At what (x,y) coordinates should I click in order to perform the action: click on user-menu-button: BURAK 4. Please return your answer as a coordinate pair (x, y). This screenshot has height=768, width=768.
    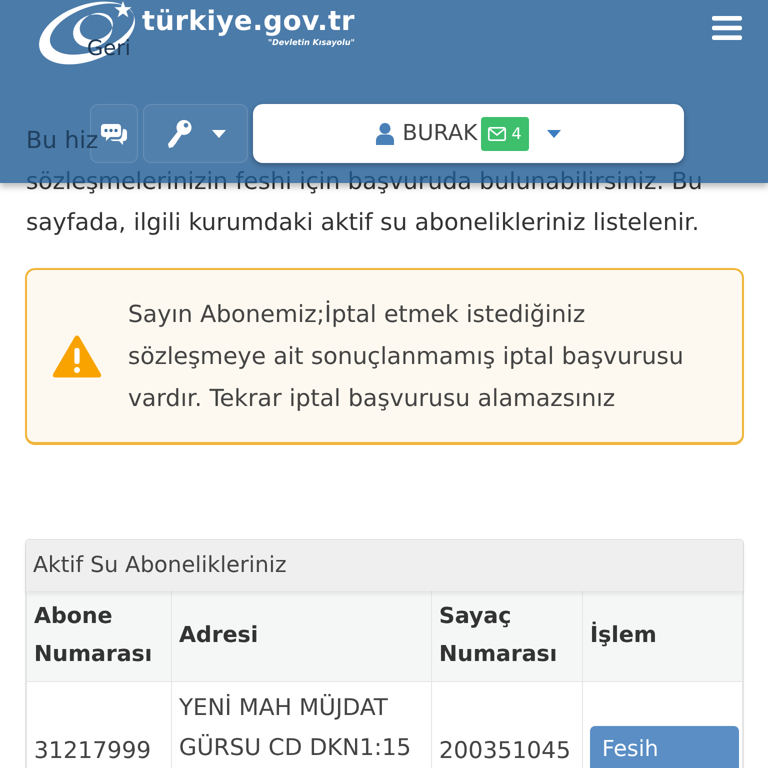
    Looking at the image, I should click on (468, 133).